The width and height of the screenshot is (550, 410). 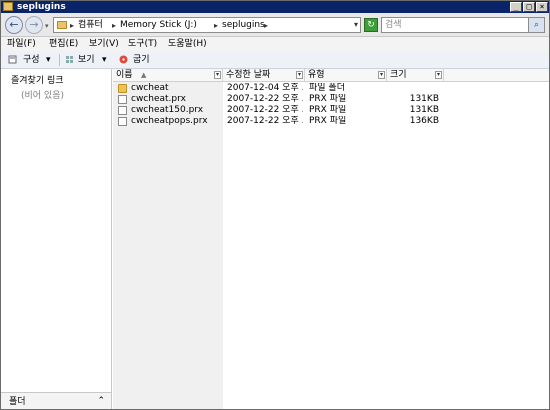 What do you see at coordinates (536, 25) in the screenshot?
I see `search-icon: ⌕` at bounding box center [536, 25].